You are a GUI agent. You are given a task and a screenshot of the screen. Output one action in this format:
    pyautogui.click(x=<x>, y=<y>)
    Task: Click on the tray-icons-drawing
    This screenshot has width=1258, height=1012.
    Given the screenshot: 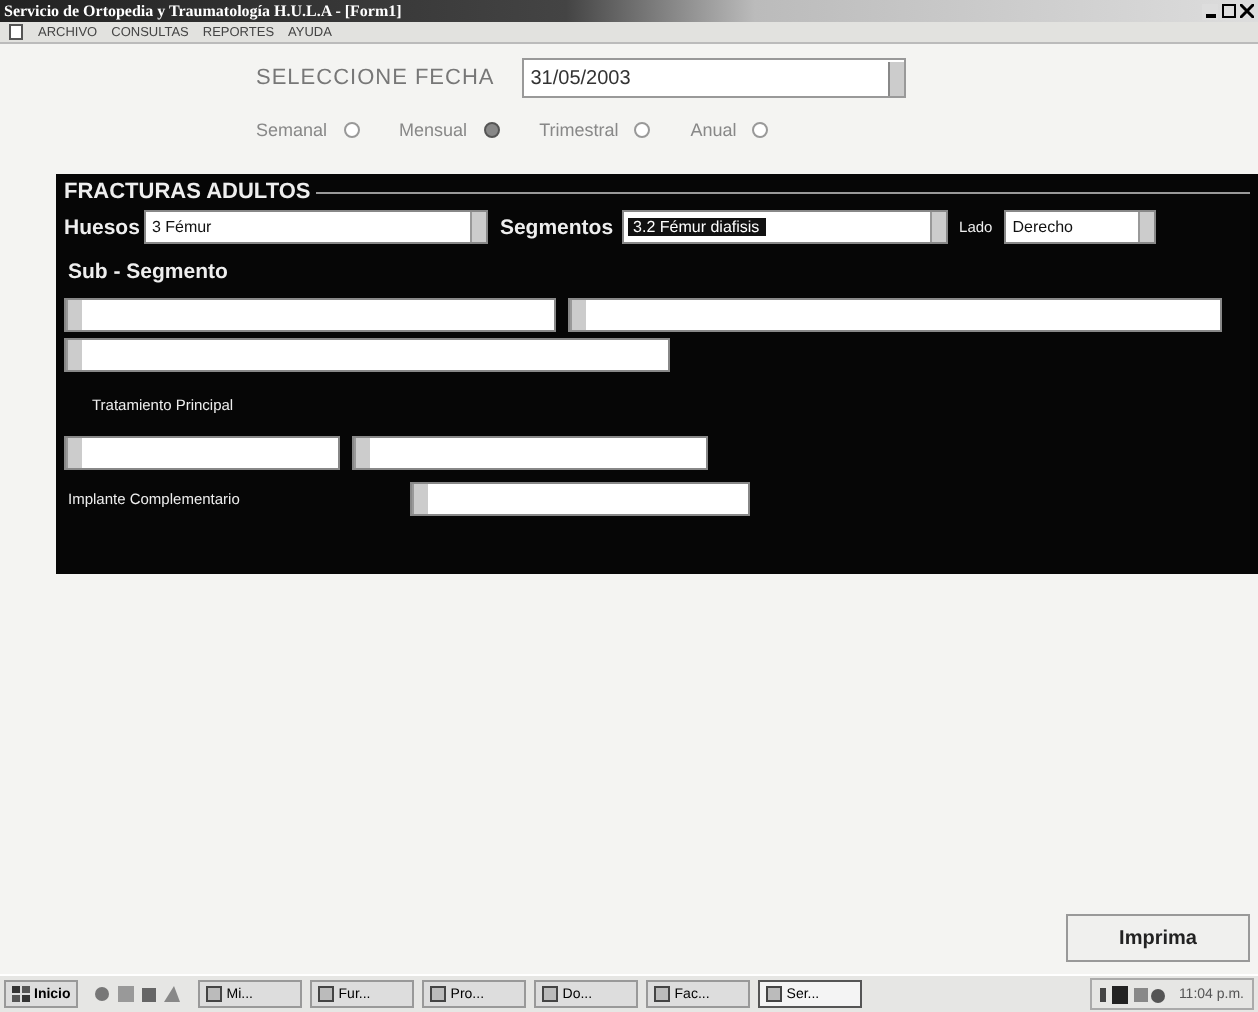 What is the action you would take?
    pyautogui.click(x=1134, y=994)
    